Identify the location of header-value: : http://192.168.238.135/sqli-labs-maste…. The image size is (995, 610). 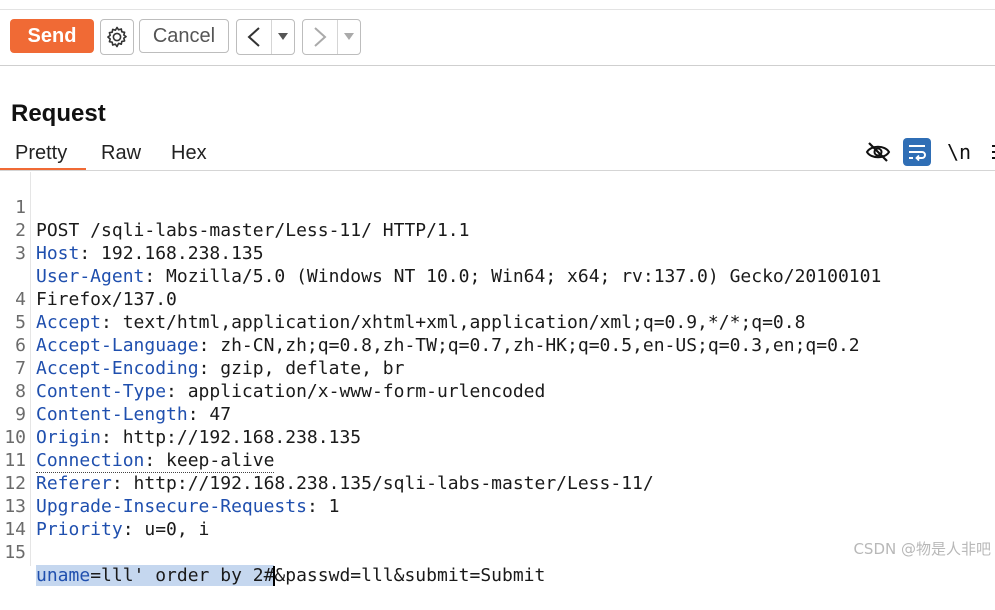
(383, 483).